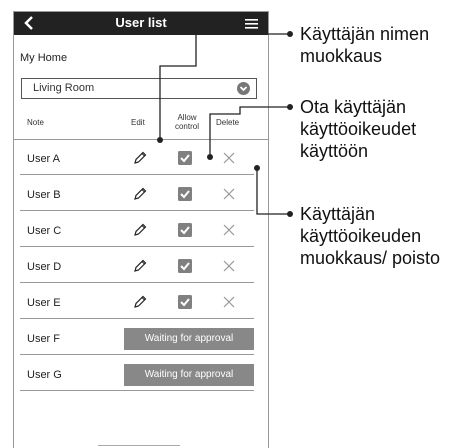 The height and width of the screenshot is (448, 458). Describe the element at coordinates (273, 191) in the screenshot. I see `callout-line-delete` at that location.